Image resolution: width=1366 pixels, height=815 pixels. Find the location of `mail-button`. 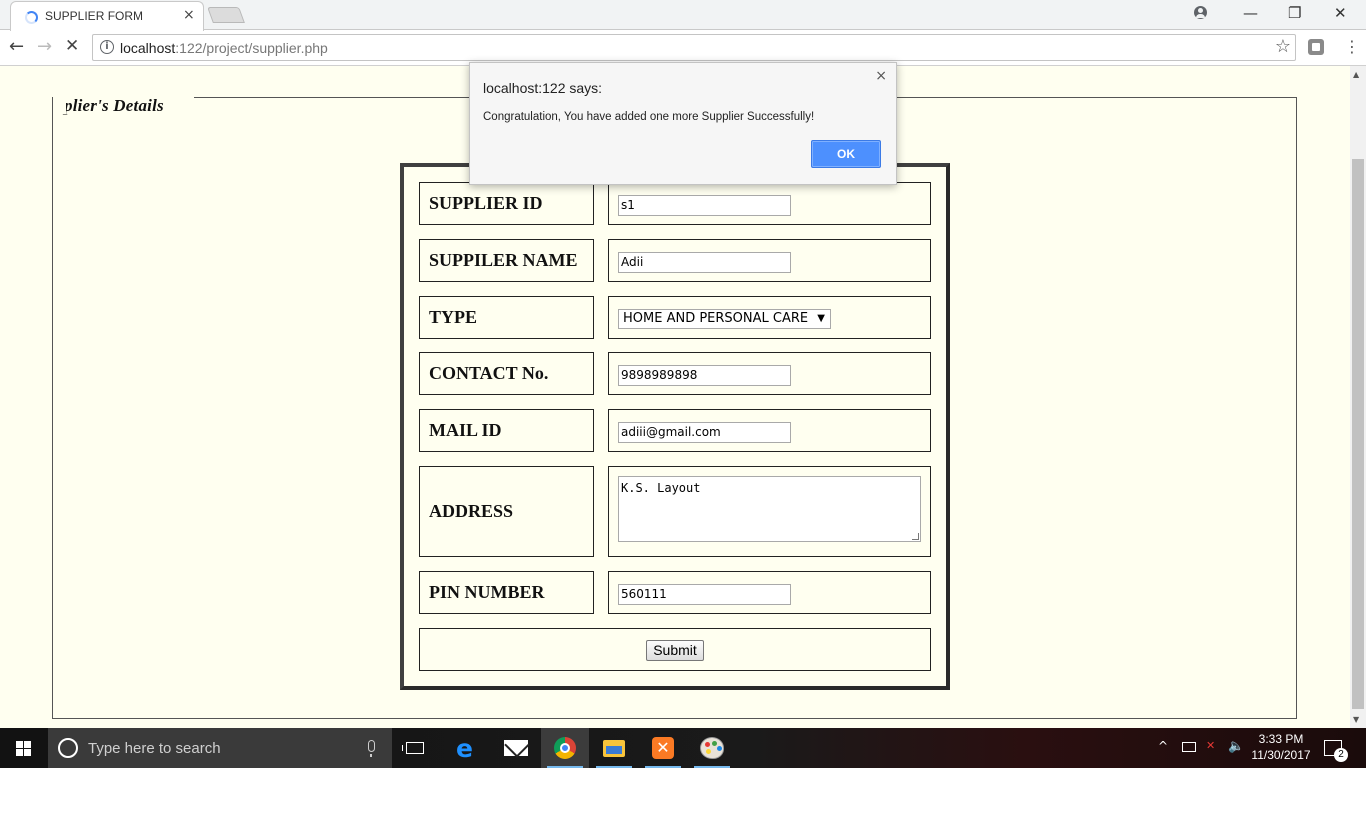

mail-button is located at coordinates (516, 748).